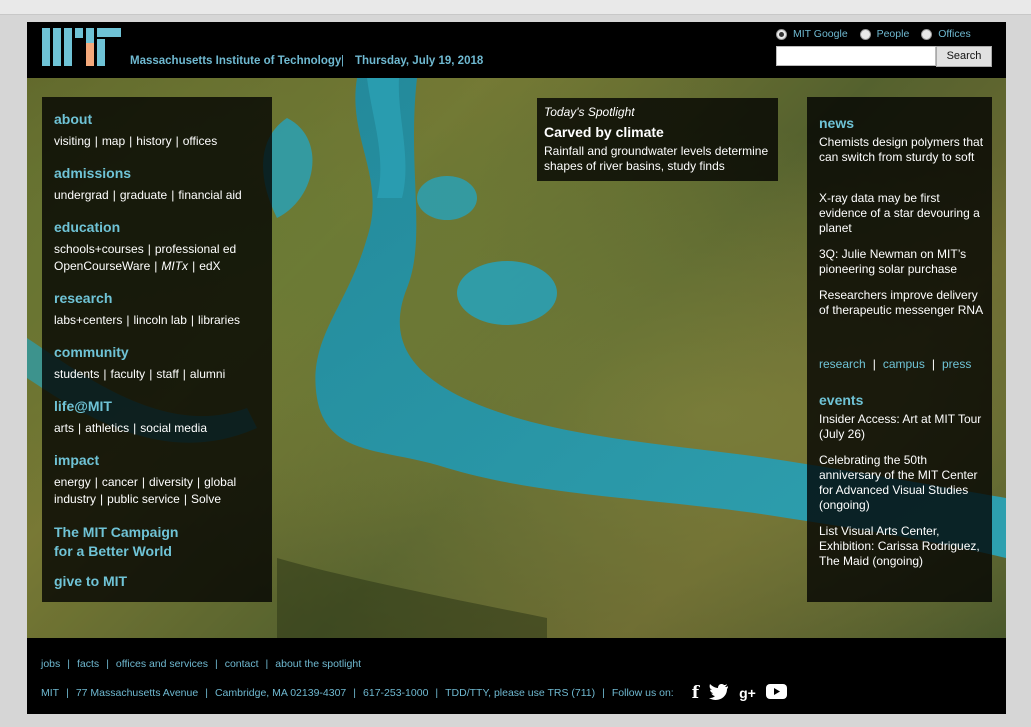  Describe the element at coordinates (72, 482) in the screenshot. I see `link-energy: energy` at that location.